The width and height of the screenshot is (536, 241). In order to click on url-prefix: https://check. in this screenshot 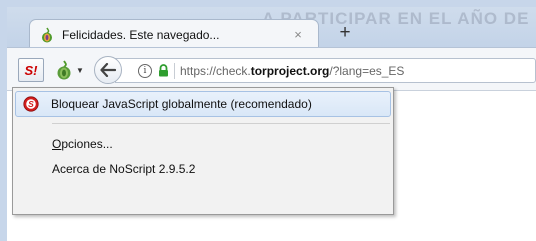, I will do `click(215, 70)`.